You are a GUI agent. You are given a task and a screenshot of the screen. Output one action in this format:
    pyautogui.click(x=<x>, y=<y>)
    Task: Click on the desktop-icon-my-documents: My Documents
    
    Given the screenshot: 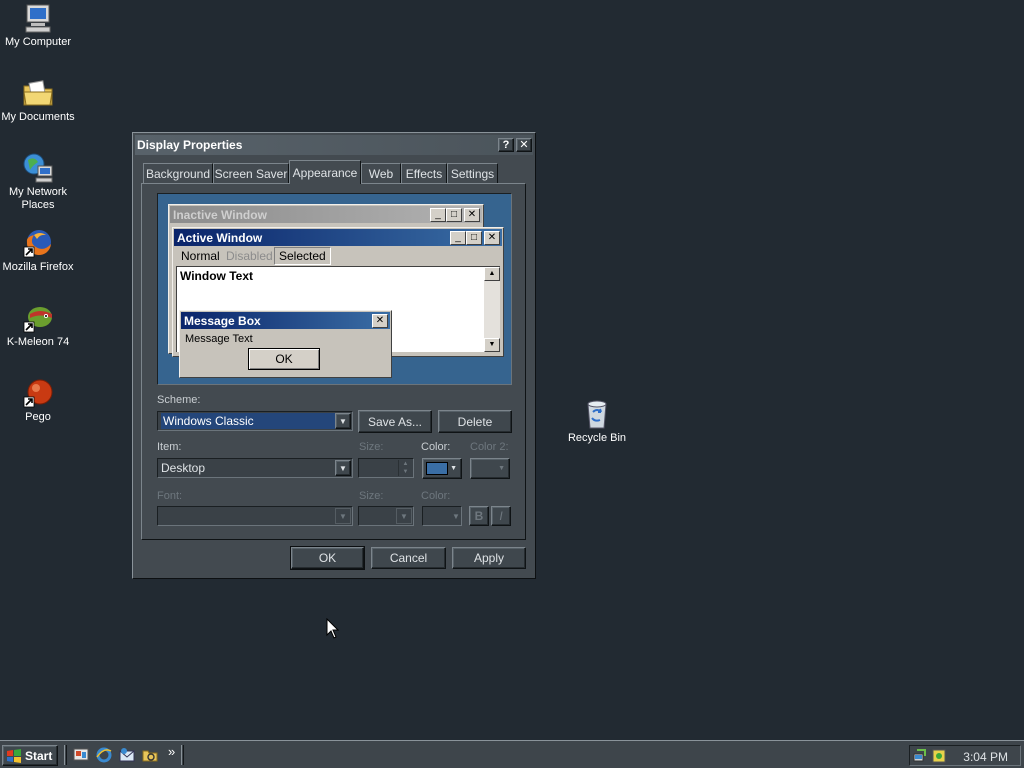 What is the action you would take?
    pyautogui.click(x=38, y=100)
    